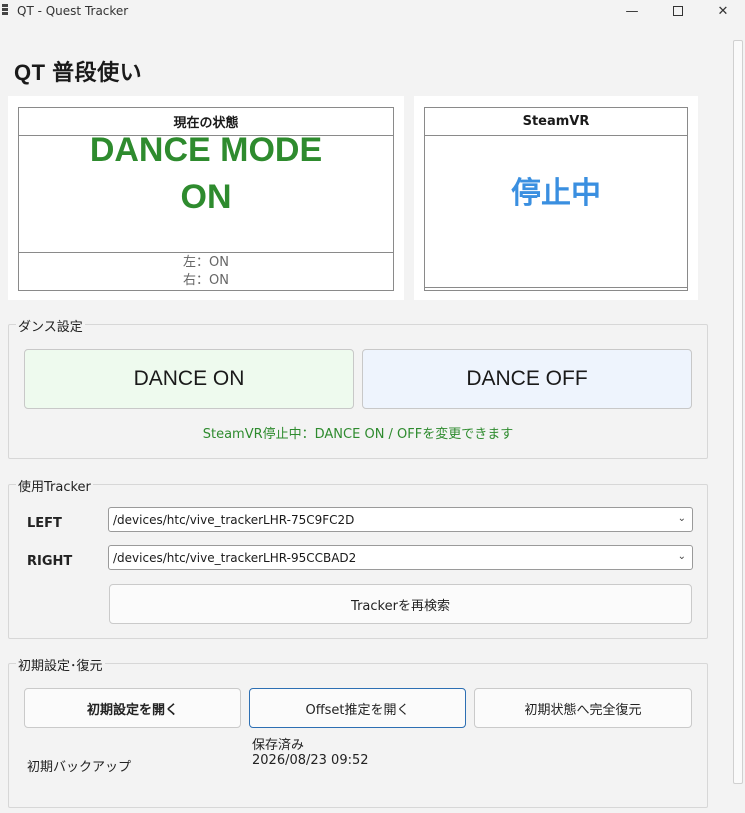  I want to click on dance-mode-line1: DANCE MODE, so click(206, 150).